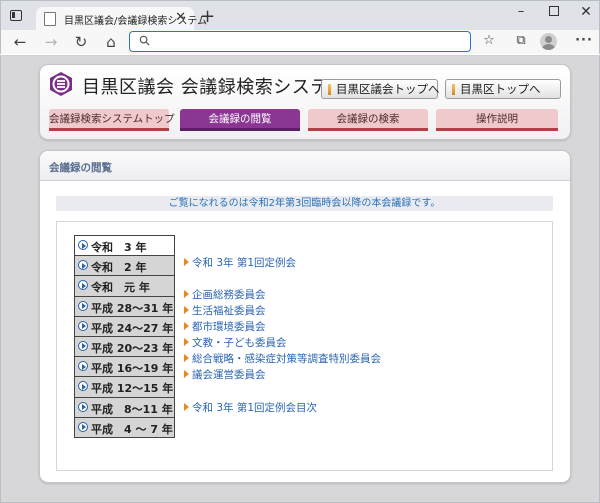 This screenshot has width=600, height=503. What do you see at coordinates (80, 168) in the screenshot?
I see `section-title: 会議録の閲覧` at bounding box center [80, 168].